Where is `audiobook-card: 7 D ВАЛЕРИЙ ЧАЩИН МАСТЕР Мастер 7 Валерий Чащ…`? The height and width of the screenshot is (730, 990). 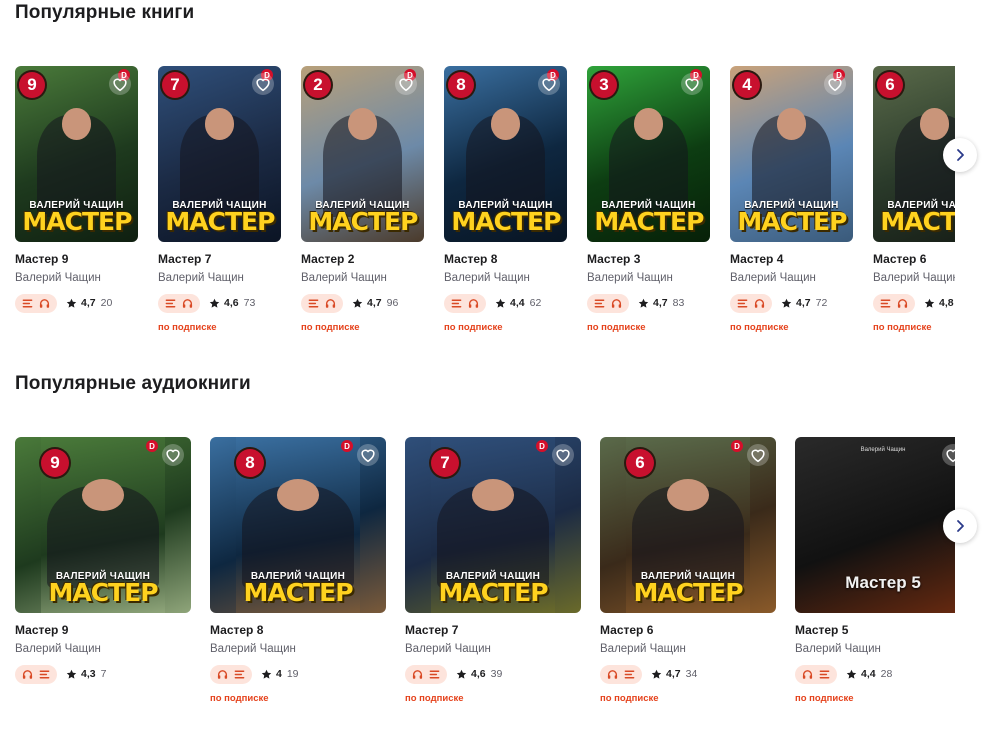 audiobook-card: 7 D ВАЛЕРИЙ ЧАЩИН МАСТЕР Мастер 7 Валерий Чащ… is located at coordinates (493, 570).